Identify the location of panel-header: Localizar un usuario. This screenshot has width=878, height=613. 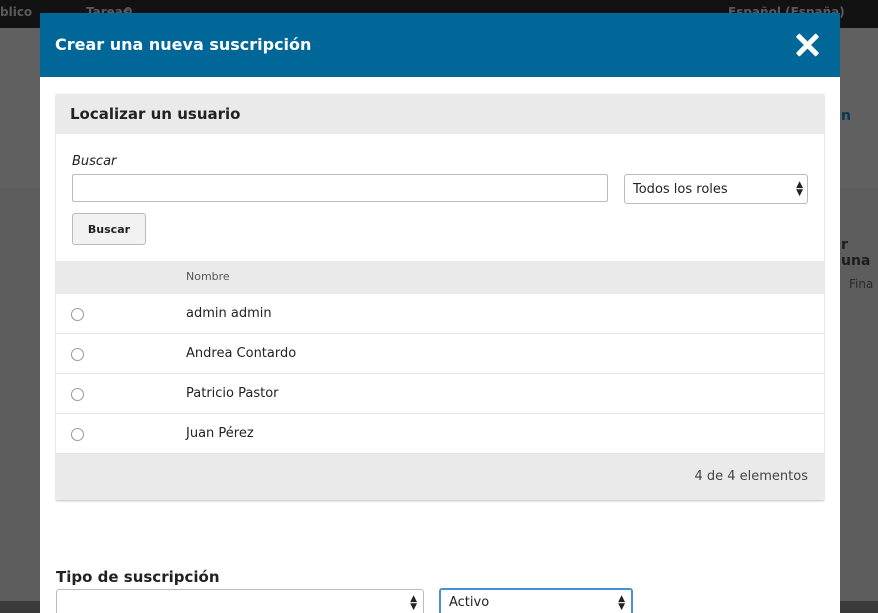
(440, 114).